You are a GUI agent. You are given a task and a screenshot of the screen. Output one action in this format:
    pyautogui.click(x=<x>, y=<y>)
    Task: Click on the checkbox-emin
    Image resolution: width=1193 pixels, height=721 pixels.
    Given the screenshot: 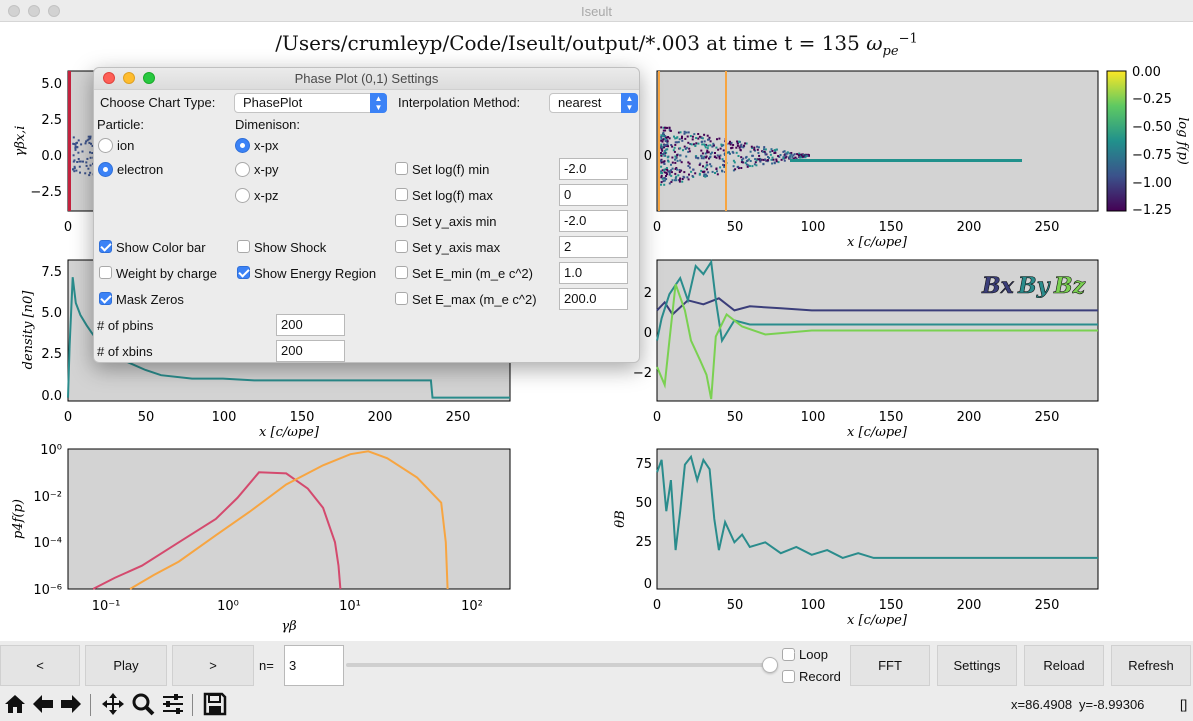 What is the action you would take?
    pyautogui.click(x=401, y=272)
    